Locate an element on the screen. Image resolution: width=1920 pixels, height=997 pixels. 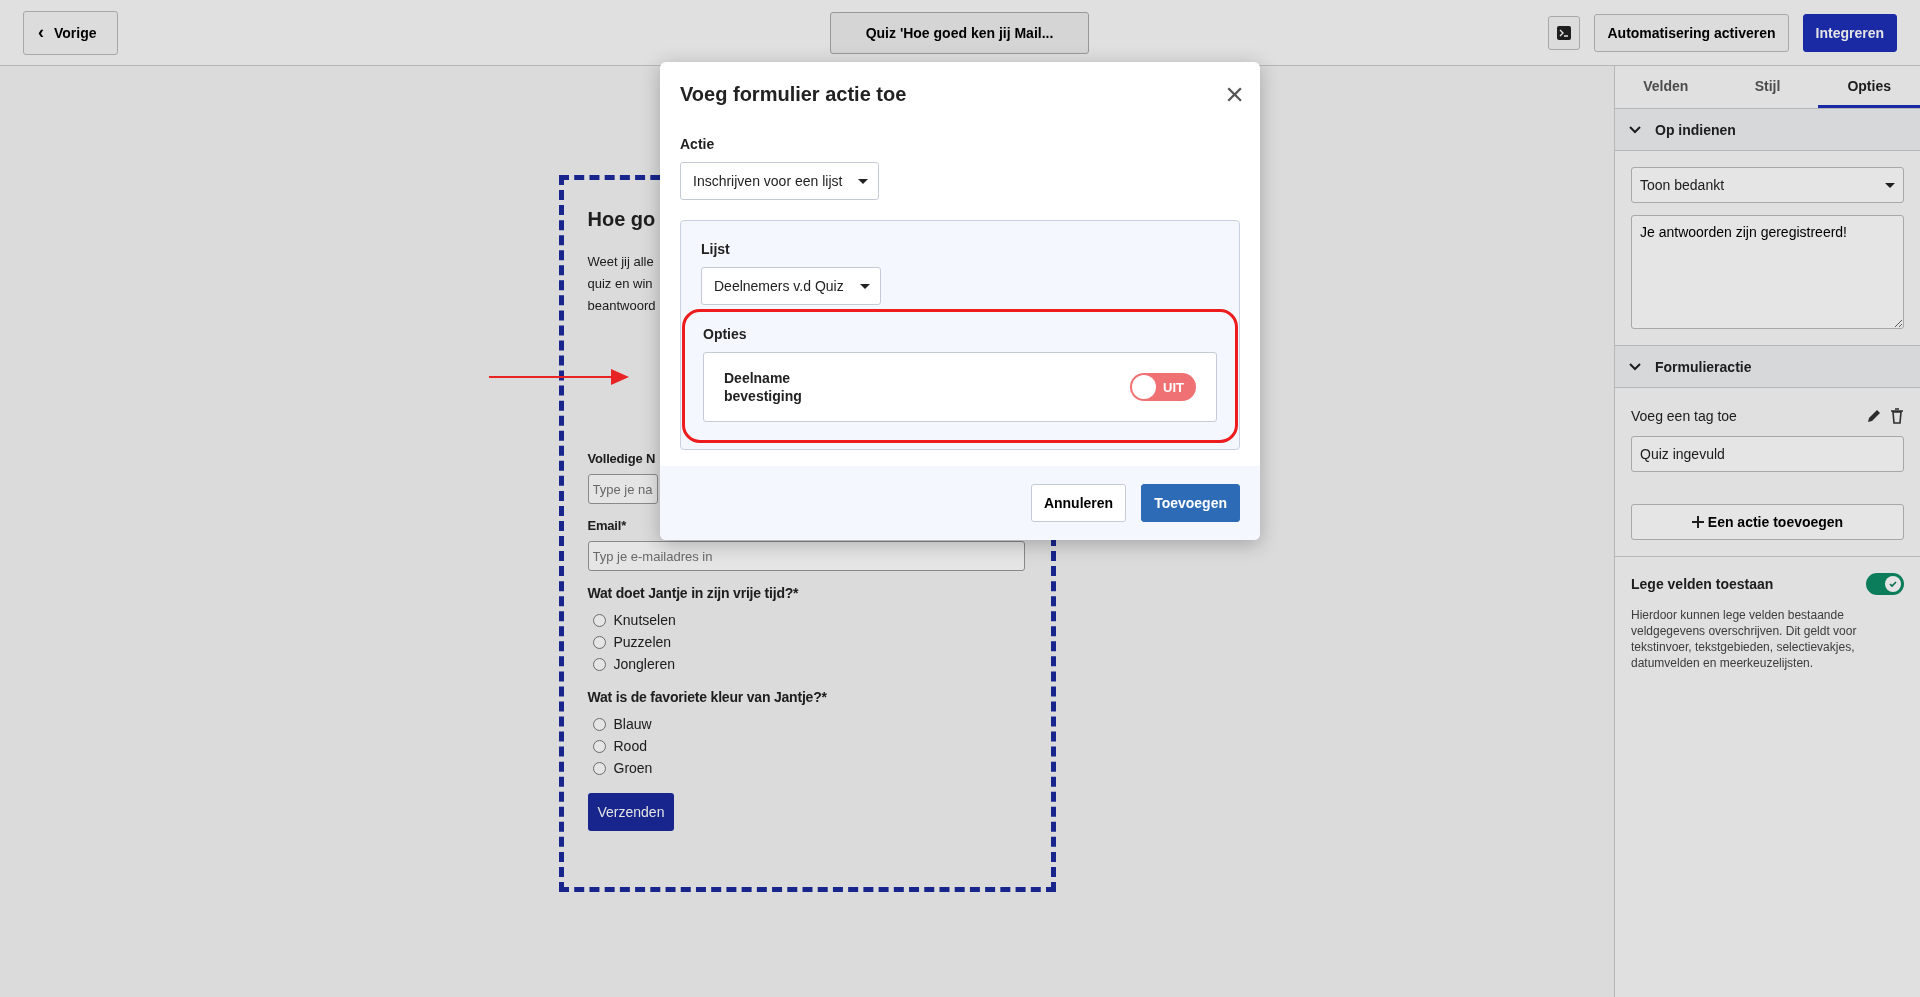
option-label: Puzzelen is located at coordinates (642, 642).